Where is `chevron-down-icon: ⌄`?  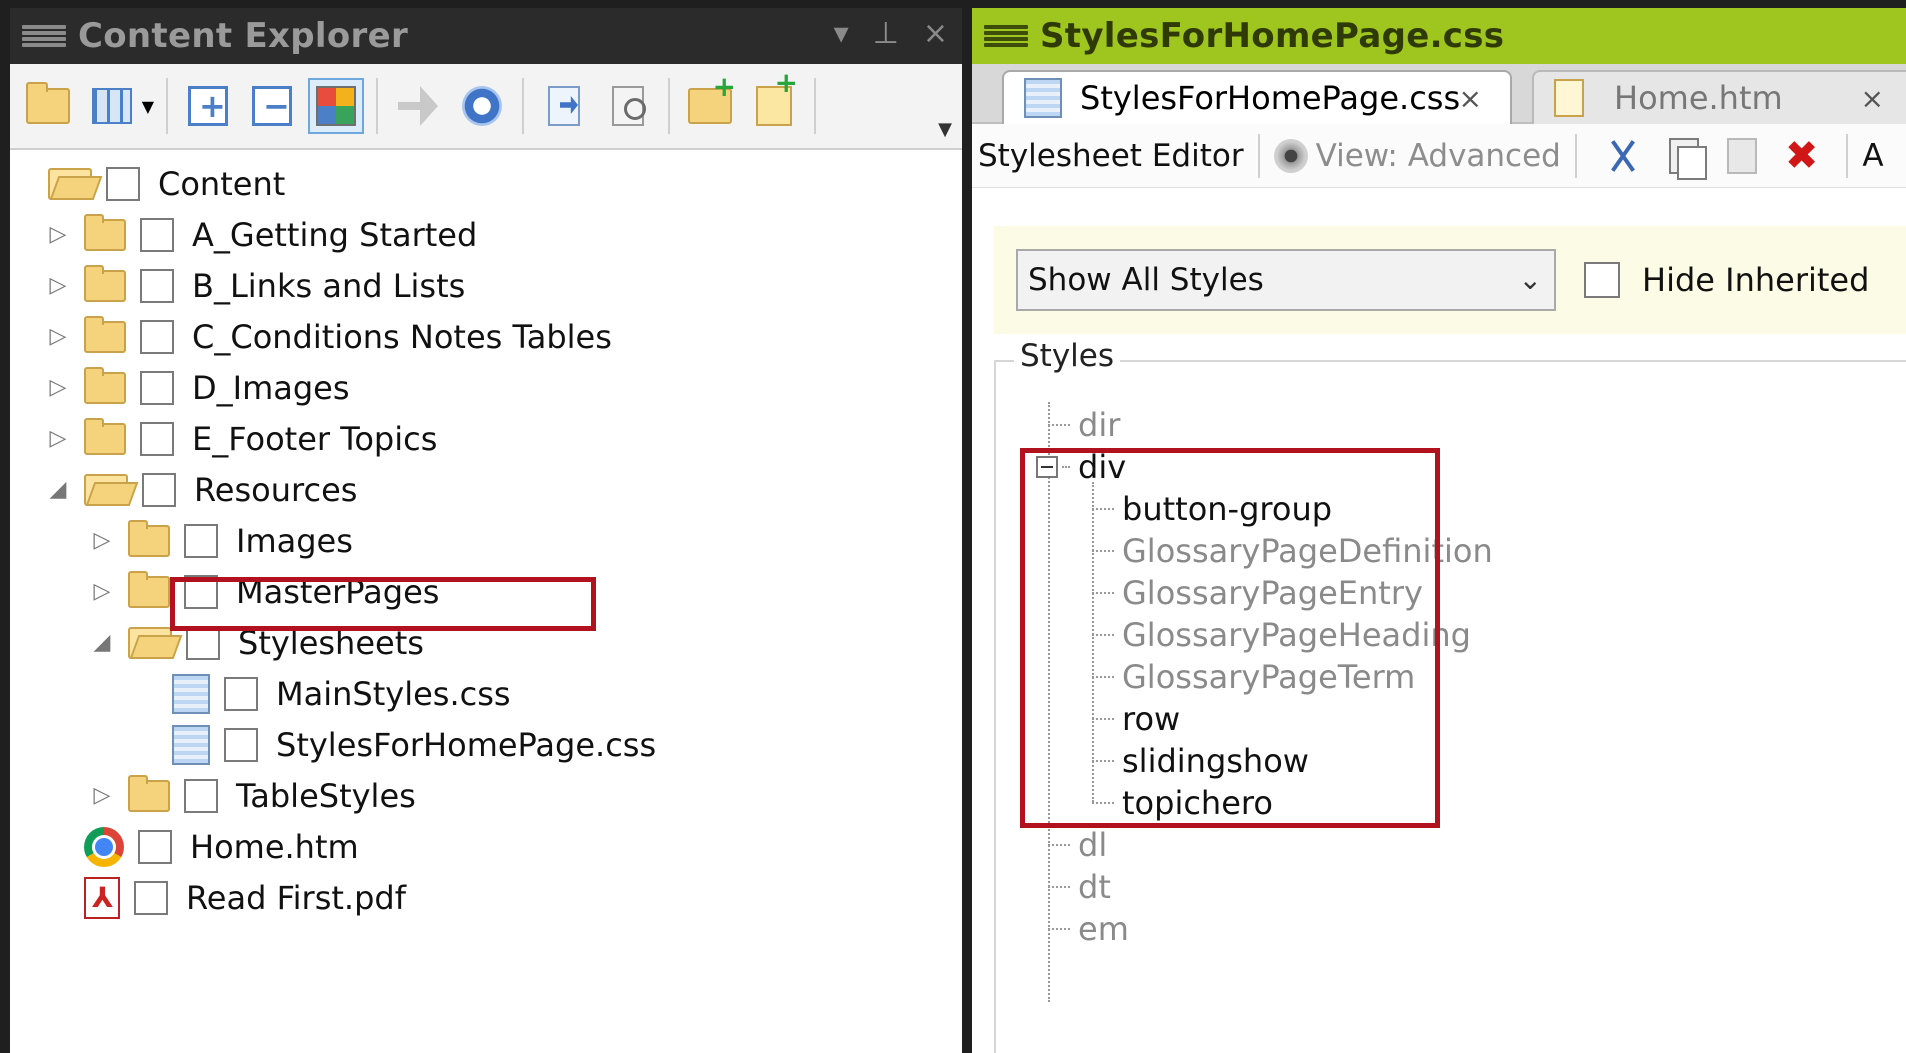 chevron-down-icon: ⌄ is located at coordinates (1530, 279).